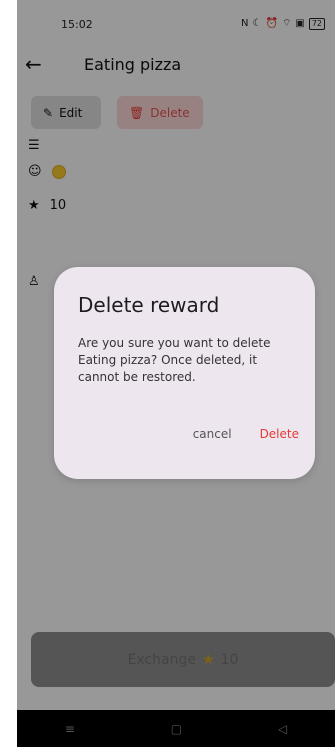  What do you see at coordinates (282, 729) in the screenshot?
I see `back-icon: ◁` at bounding box center [282, 729].